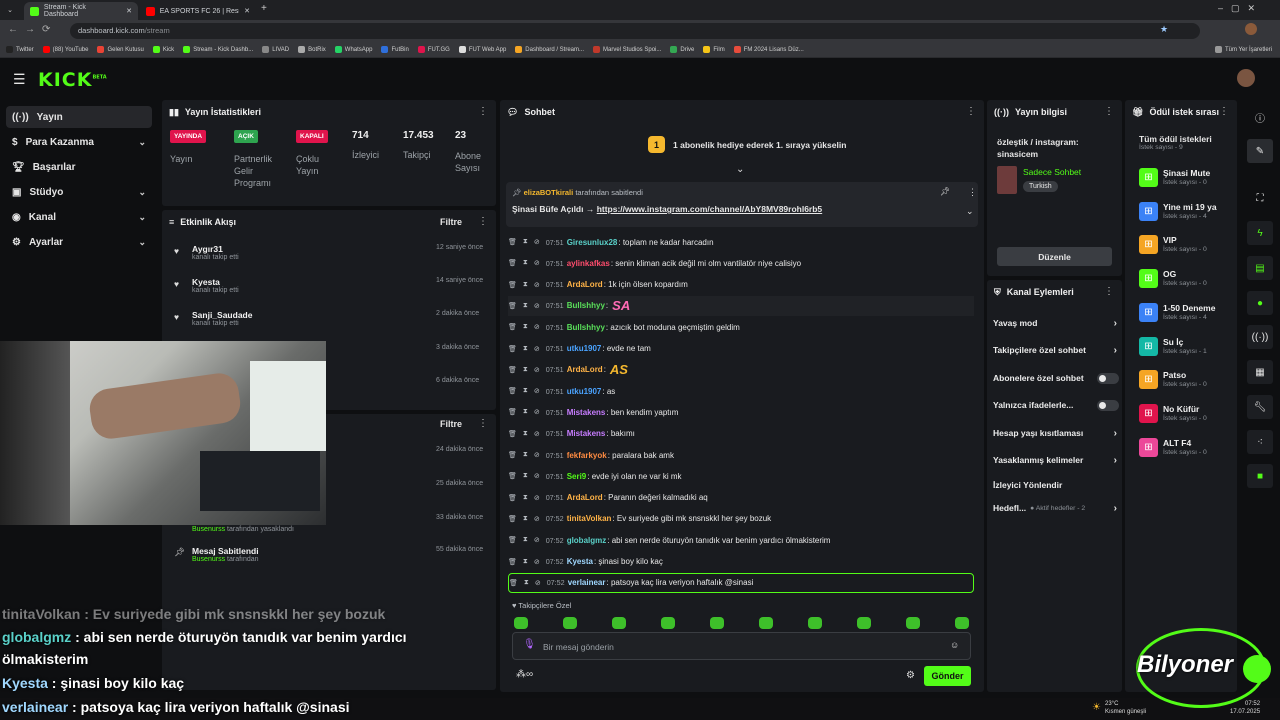  What do you see at coordinates (1260, 303) in the screenshot?
I see `chat-bubble-icon: ●` at bounding box center [1260, 303].